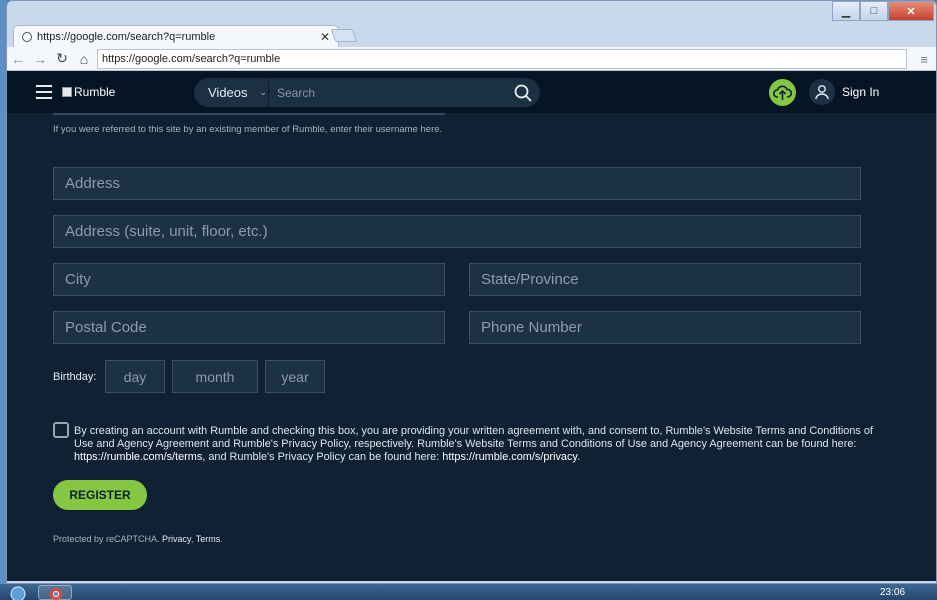 The image size is (937, 600). What do you see at coordinates (61, 430) in the screenshot?
I see `agreement-checkbox` at bounding box center [61, 430].